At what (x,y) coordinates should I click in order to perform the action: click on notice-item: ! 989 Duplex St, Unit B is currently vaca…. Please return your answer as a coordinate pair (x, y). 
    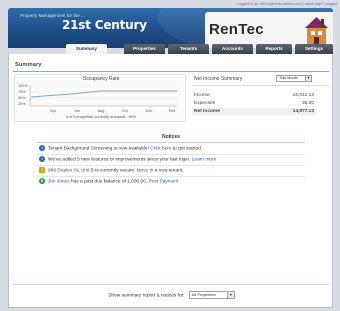
    Looking at the image, I should click on (111, 171).